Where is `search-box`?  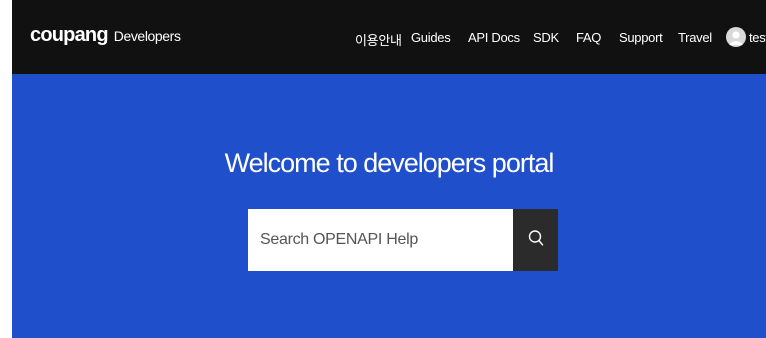 search-box is located at coordinates (403, 240).